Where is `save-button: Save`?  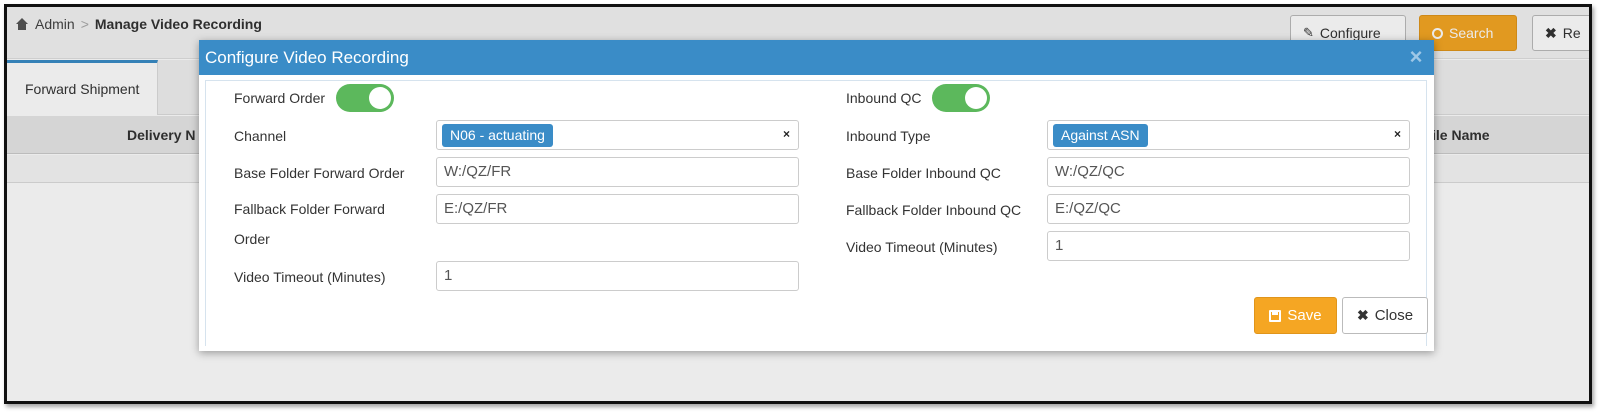 save-button: Save is located at coordinates (1295, 315).